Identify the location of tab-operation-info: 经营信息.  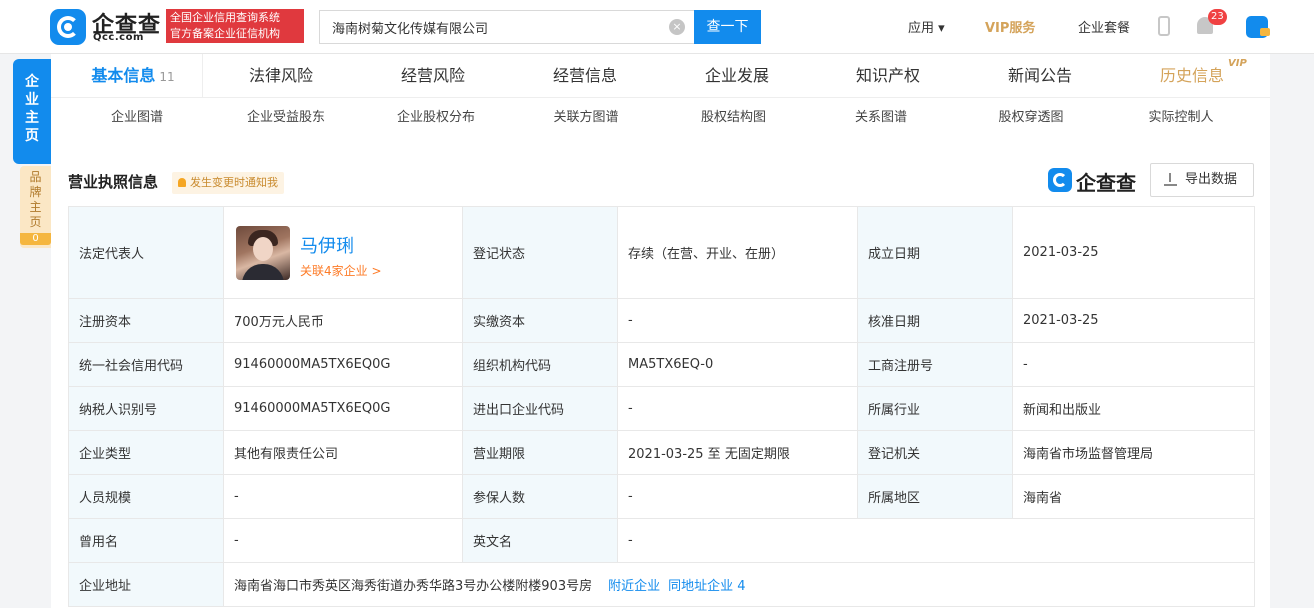
(585, 76).